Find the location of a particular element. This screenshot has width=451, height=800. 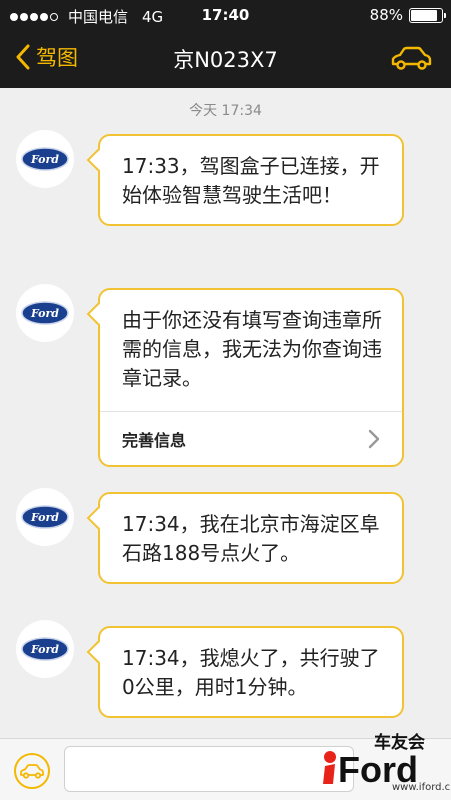

watermark: 车友会 Ford www.iford.cn is located at coordinates (386, 762).